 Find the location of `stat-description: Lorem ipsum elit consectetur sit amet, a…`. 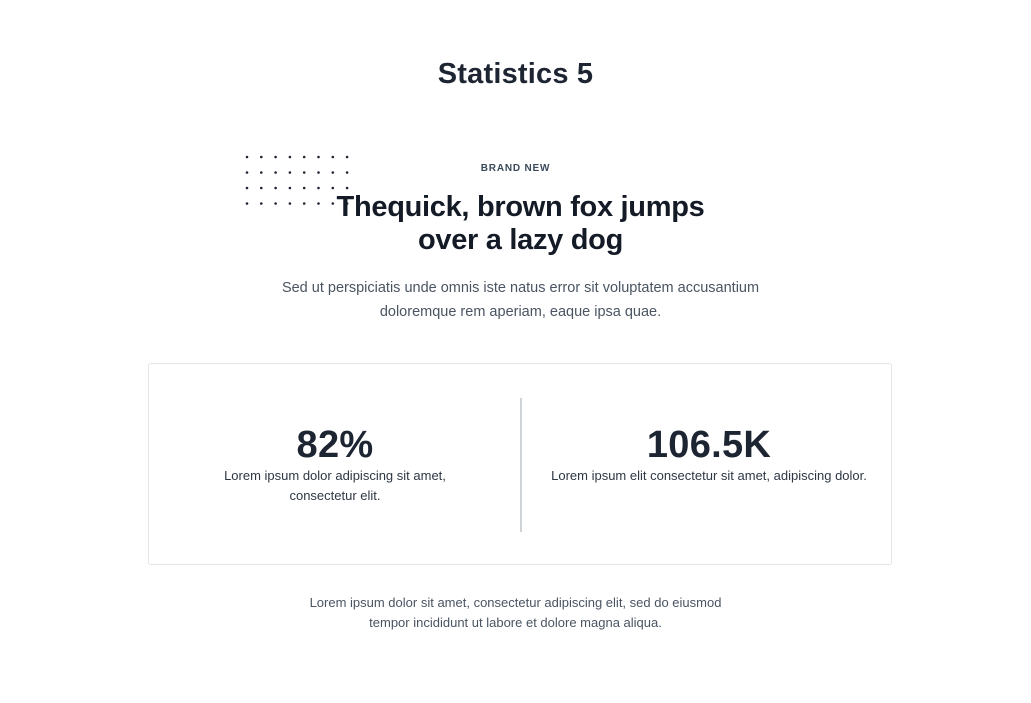

stat-description: Lorem ipsum elit consectetur sit amet, a… is located at coordinates (709, 475).